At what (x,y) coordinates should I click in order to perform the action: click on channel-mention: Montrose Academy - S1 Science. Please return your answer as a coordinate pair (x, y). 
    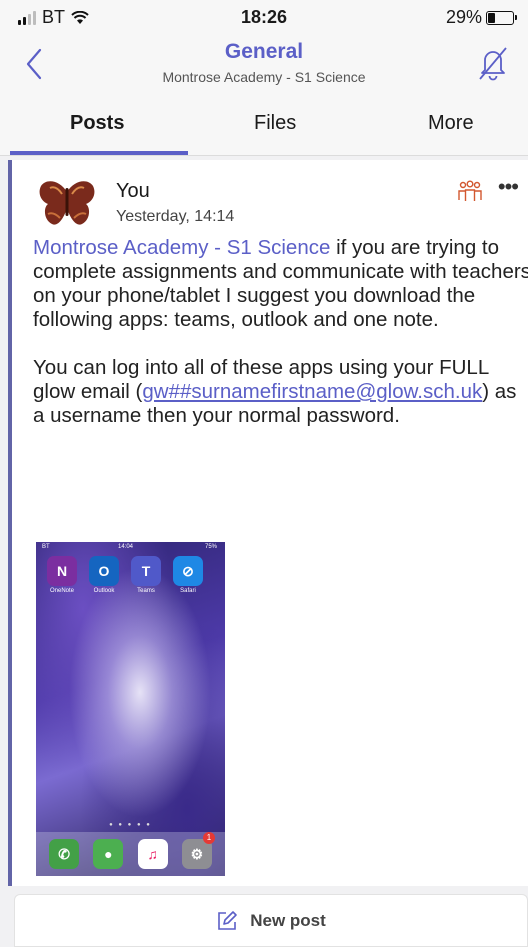
    Looking at the image, I should click on (181, 247).